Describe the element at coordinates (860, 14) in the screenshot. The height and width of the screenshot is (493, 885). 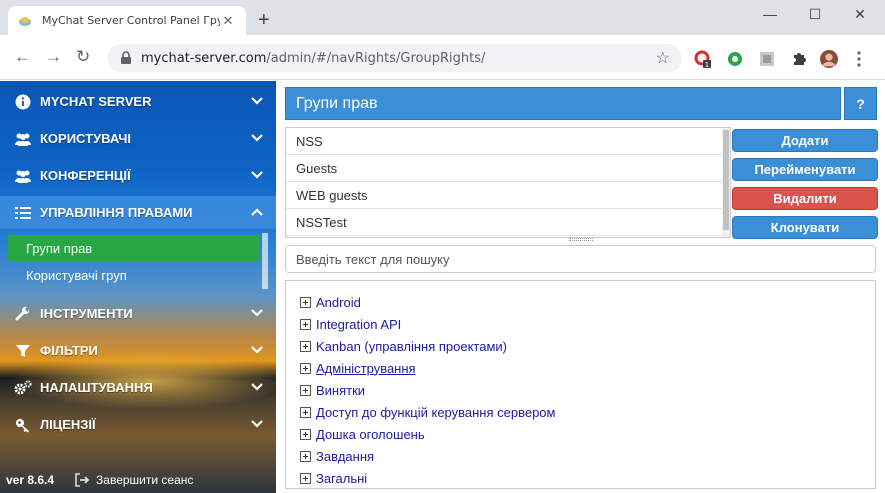
I see `window-close-icon: ✕` at that location.